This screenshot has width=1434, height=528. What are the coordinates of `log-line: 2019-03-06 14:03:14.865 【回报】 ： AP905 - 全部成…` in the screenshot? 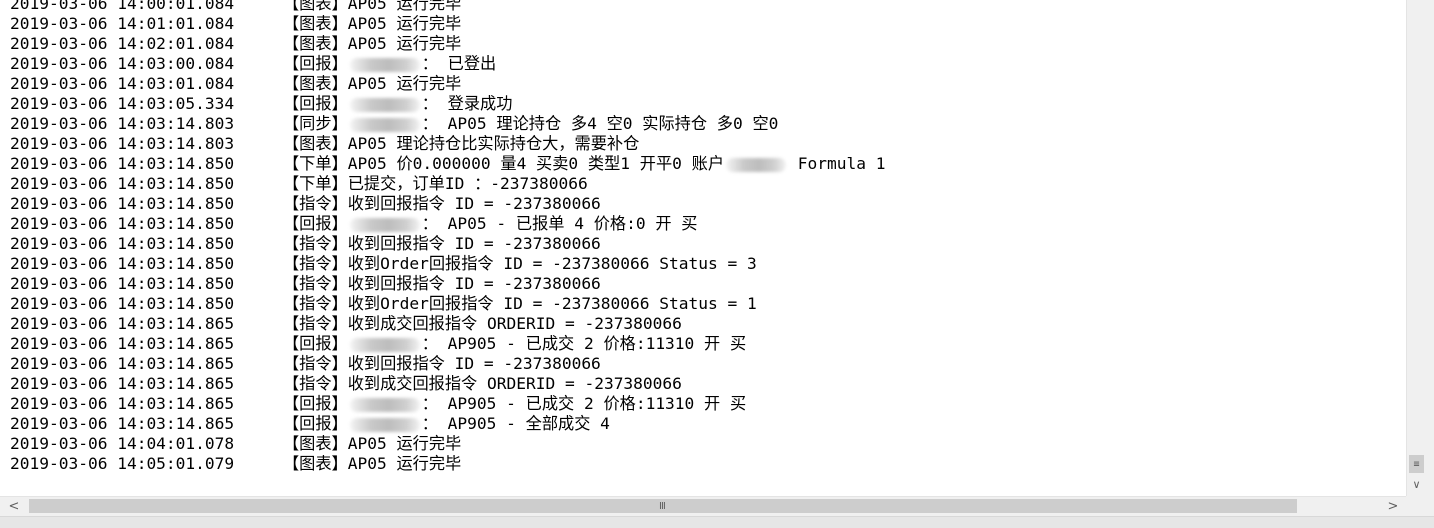 It's located at (448, 424).